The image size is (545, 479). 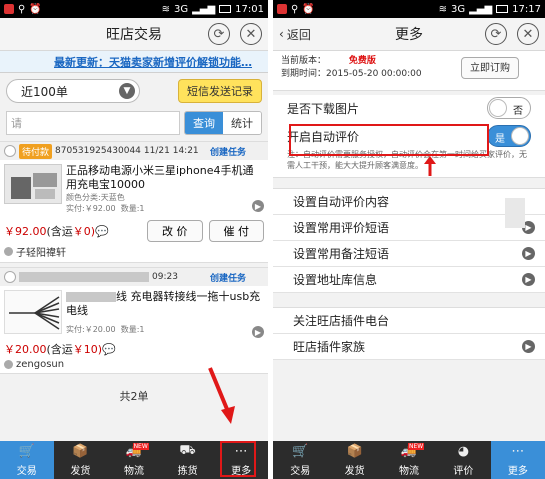 I want to click on pacman-icon: ◕, so click(x=463, y=451).